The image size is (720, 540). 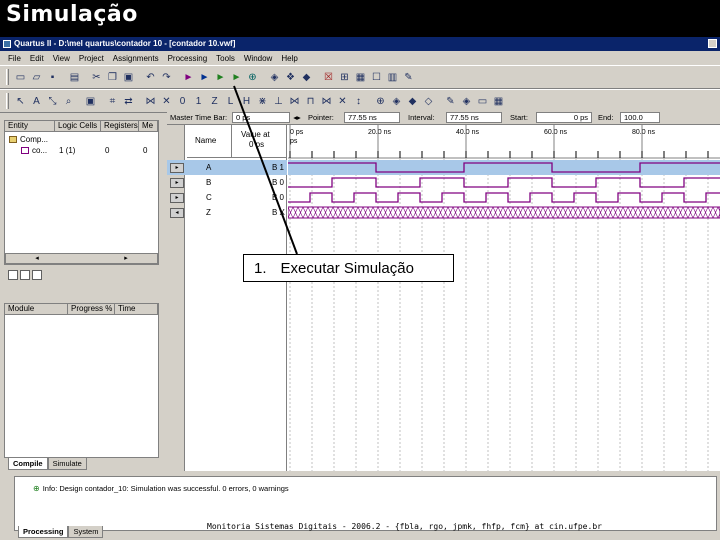 What do you see at coordinates (260, 268) in the screenshot?
I see `callout-number: 1.` at bounding box center [260, 268].